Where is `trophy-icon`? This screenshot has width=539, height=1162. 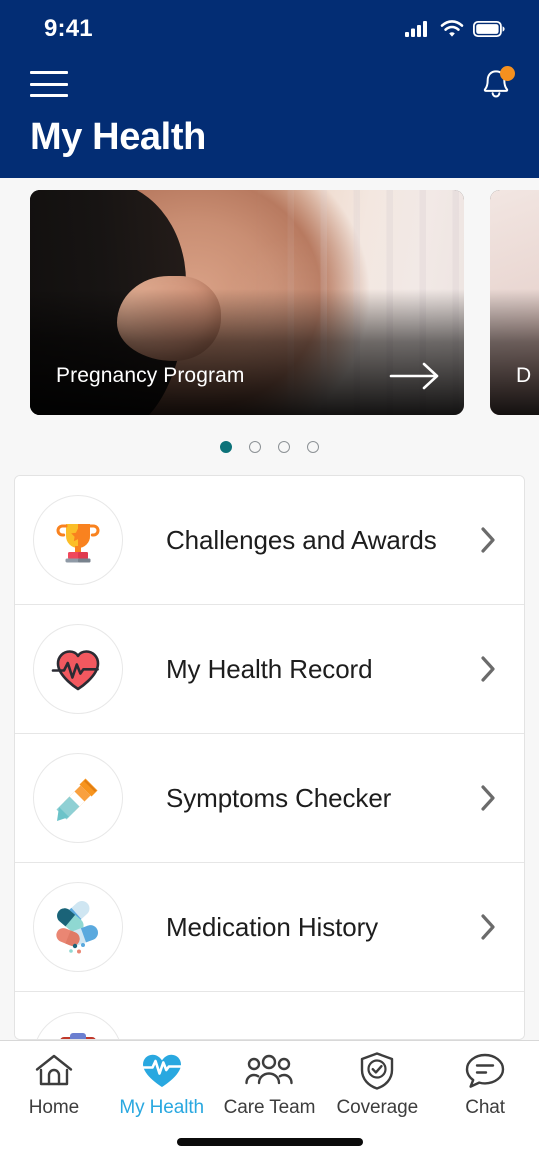 trophy-icon is located at coordinates (78, 543).